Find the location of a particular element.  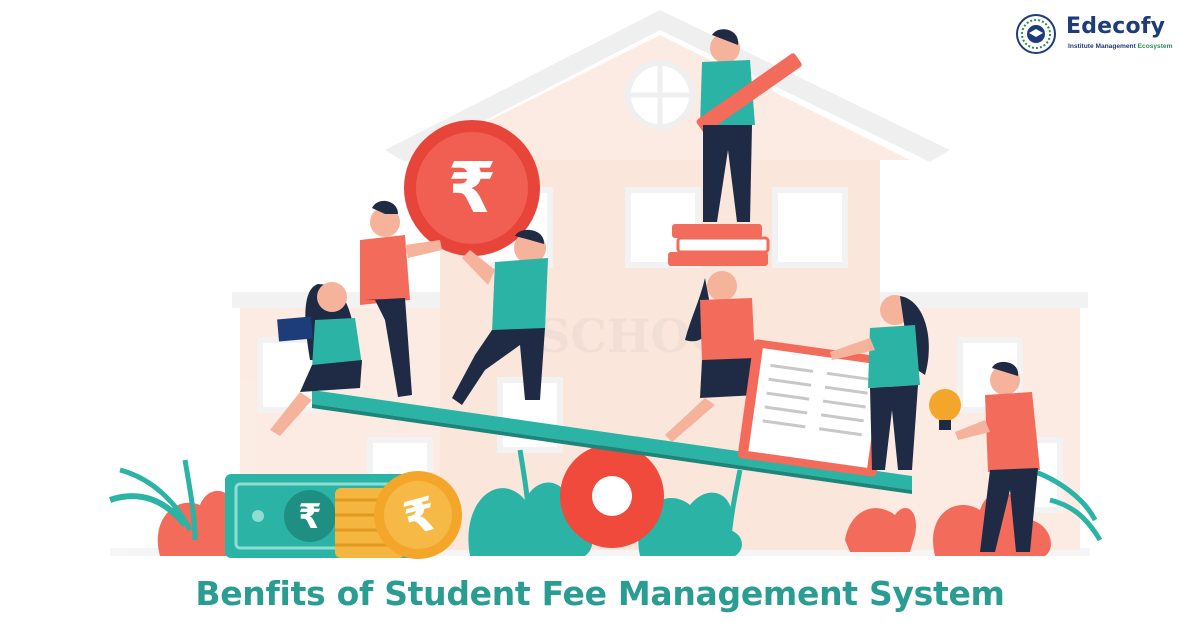

book-stack is located at coordinates (719, 245).